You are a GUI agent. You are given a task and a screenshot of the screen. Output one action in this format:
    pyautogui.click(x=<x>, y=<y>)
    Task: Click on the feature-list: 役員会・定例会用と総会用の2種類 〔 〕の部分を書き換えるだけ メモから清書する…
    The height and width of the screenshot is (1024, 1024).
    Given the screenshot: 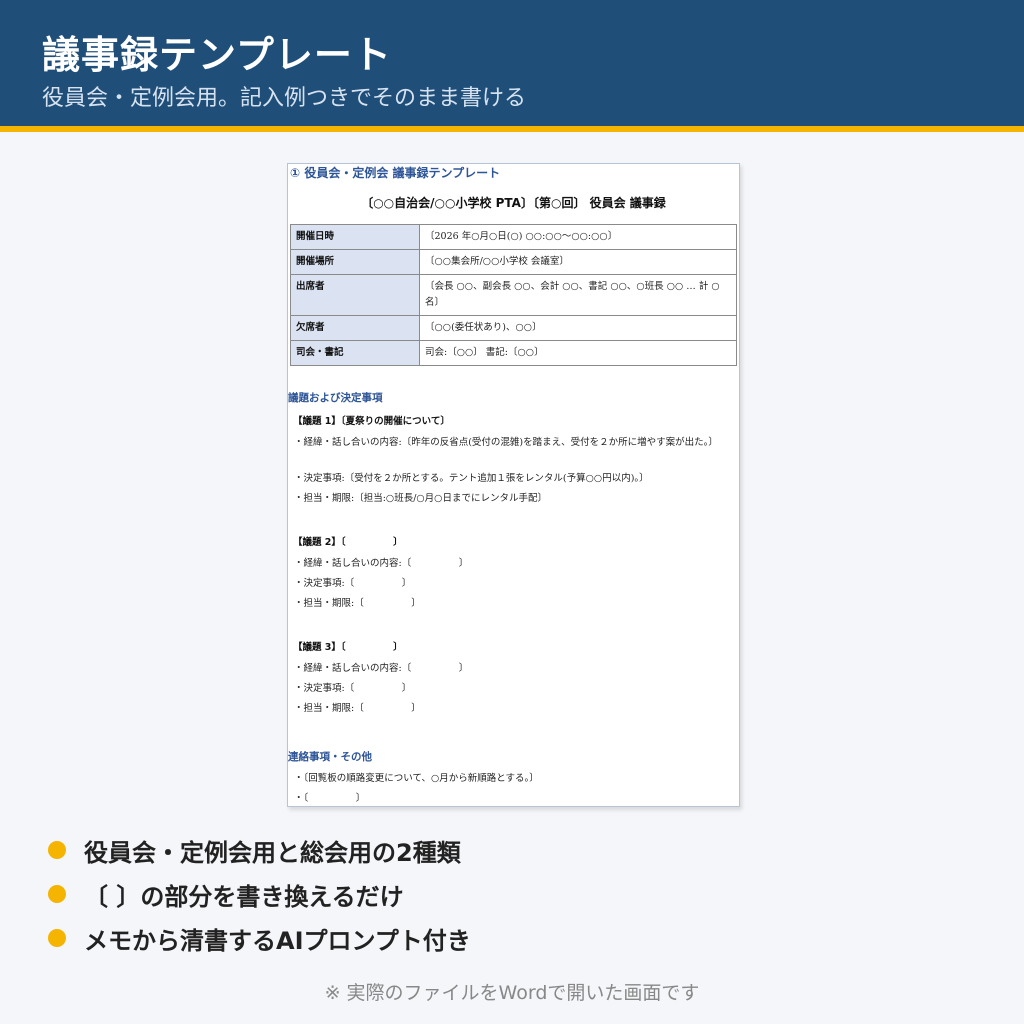 What is the action you would take?
    pyautogui.click(x=259, y=894)
    